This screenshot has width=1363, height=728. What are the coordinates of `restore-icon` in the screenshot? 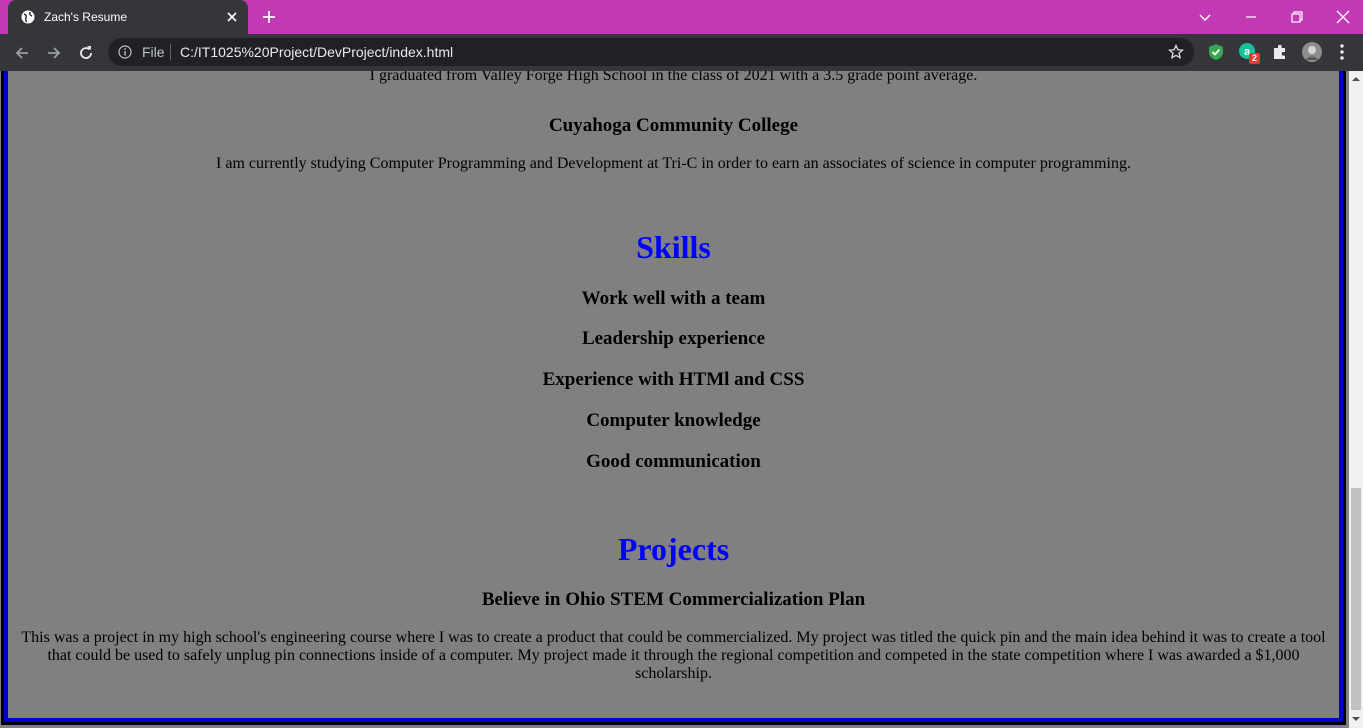 It's located at (1297, 17).